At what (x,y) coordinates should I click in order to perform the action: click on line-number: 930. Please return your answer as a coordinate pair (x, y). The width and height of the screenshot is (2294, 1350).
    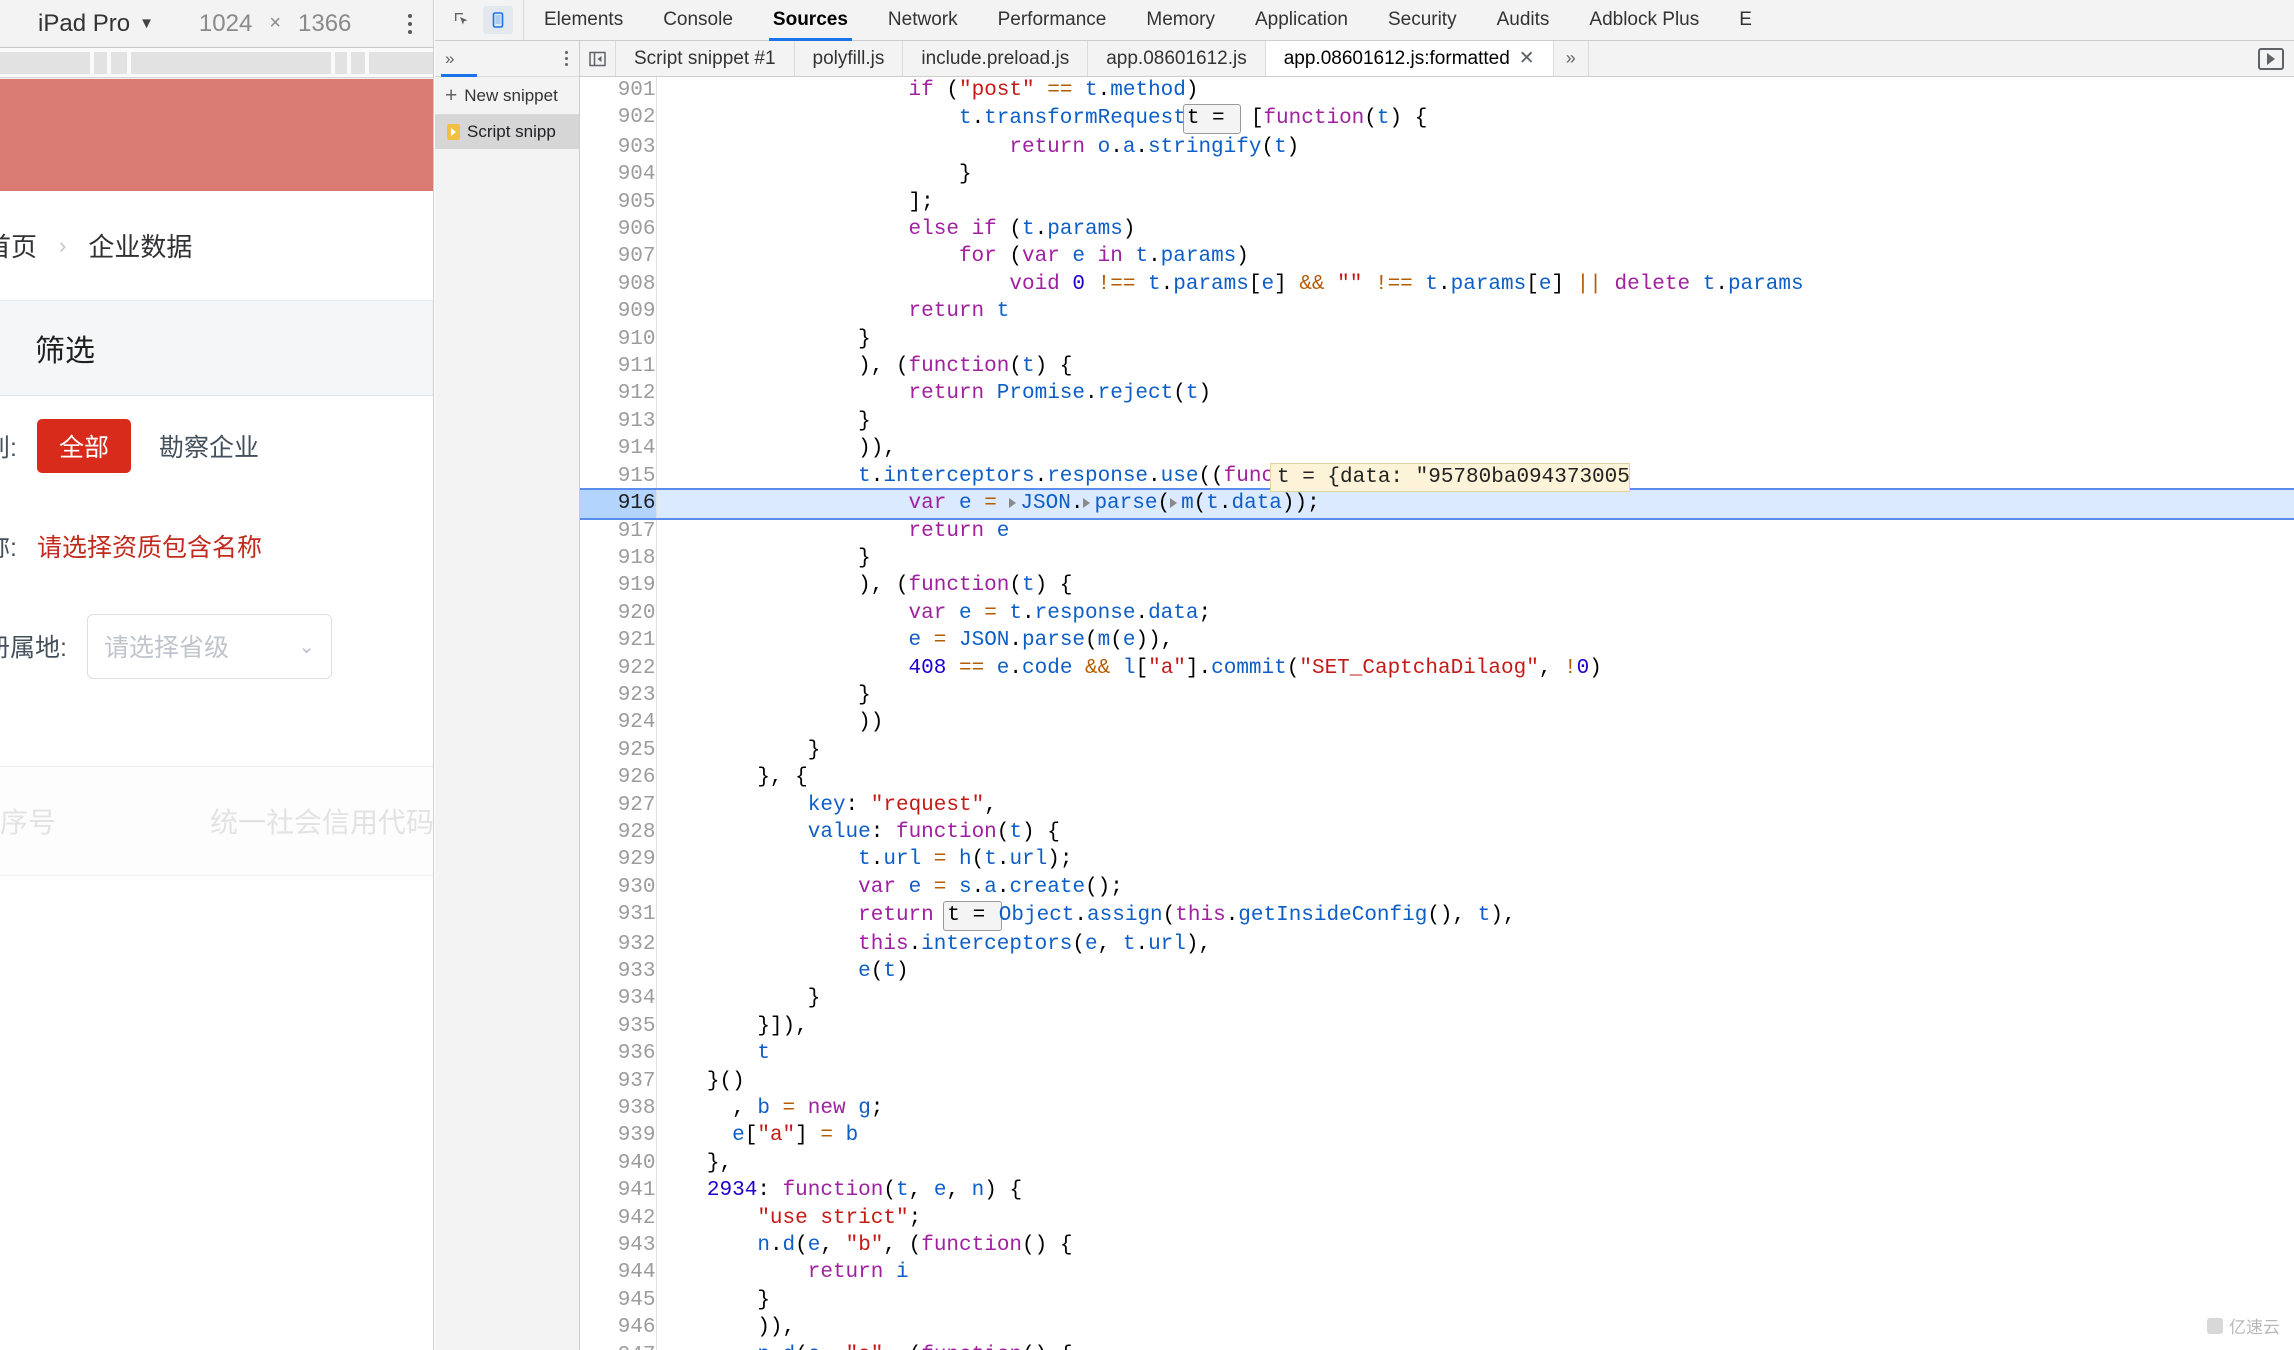
    Looking at the image, I should click on (618, 887).